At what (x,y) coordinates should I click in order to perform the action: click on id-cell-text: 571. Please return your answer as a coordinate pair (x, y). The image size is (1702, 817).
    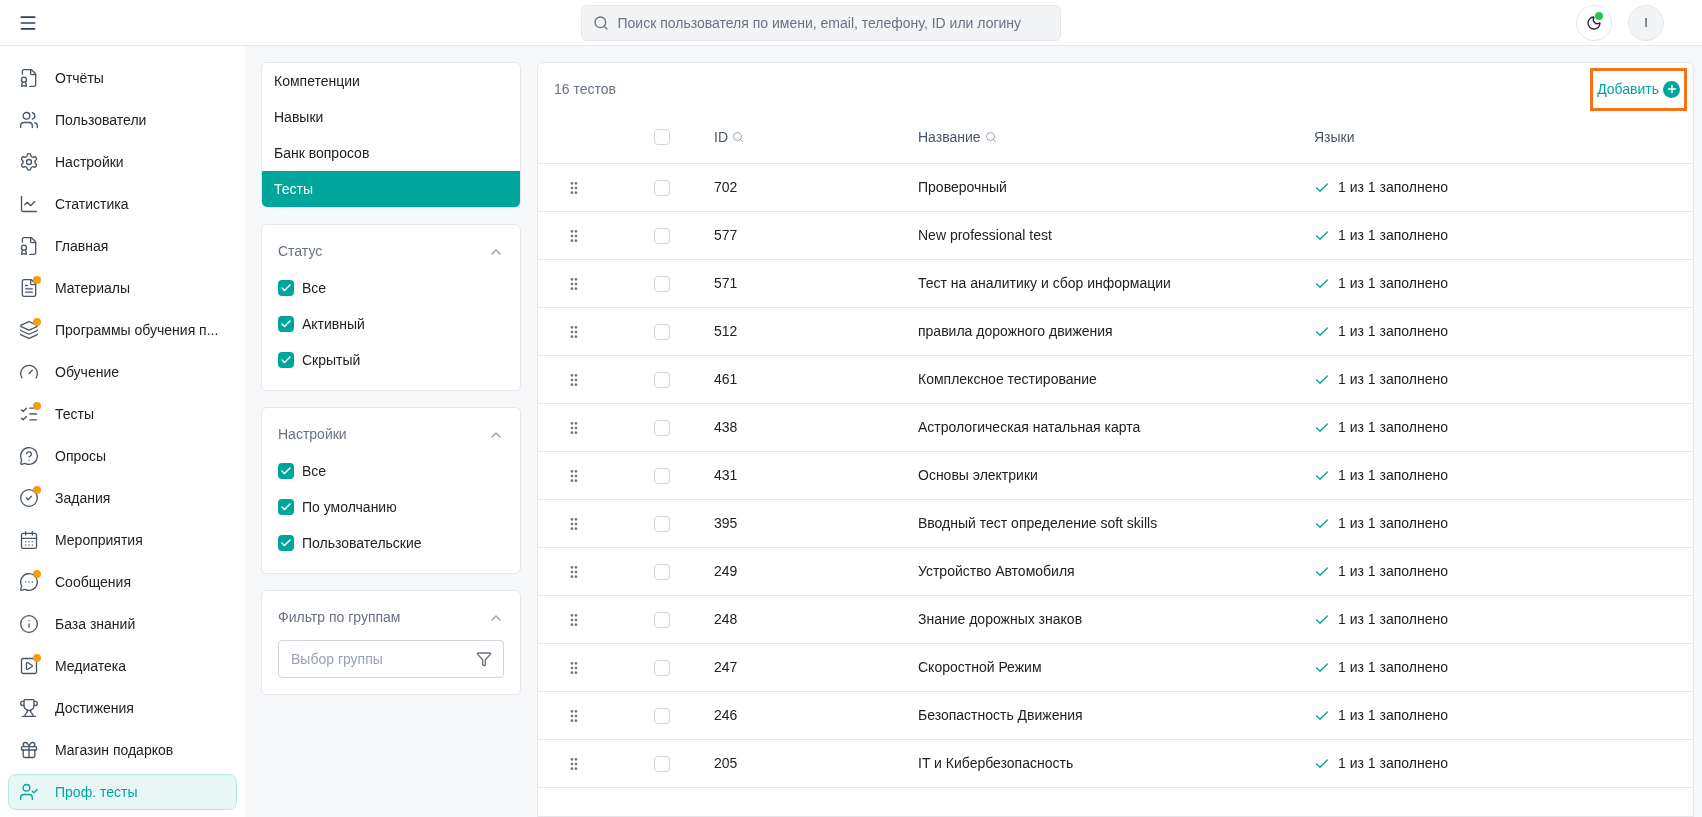
    Looking at the image, I should click on (726, 283).